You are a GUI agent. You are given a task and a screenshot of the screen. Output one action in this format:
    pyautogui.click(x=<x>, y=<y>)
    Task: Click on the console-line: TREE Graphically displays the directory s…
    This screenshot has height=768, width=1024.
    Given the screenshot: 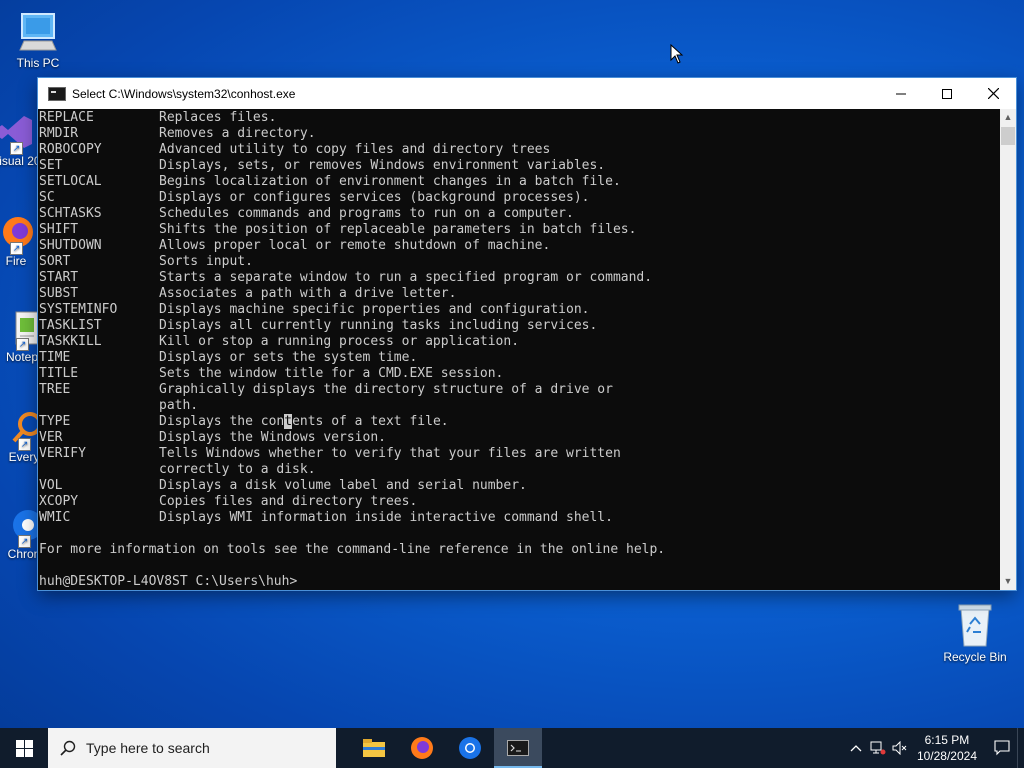 What is the action you would take?
    pyautogui.click(x=519, y=390)
    